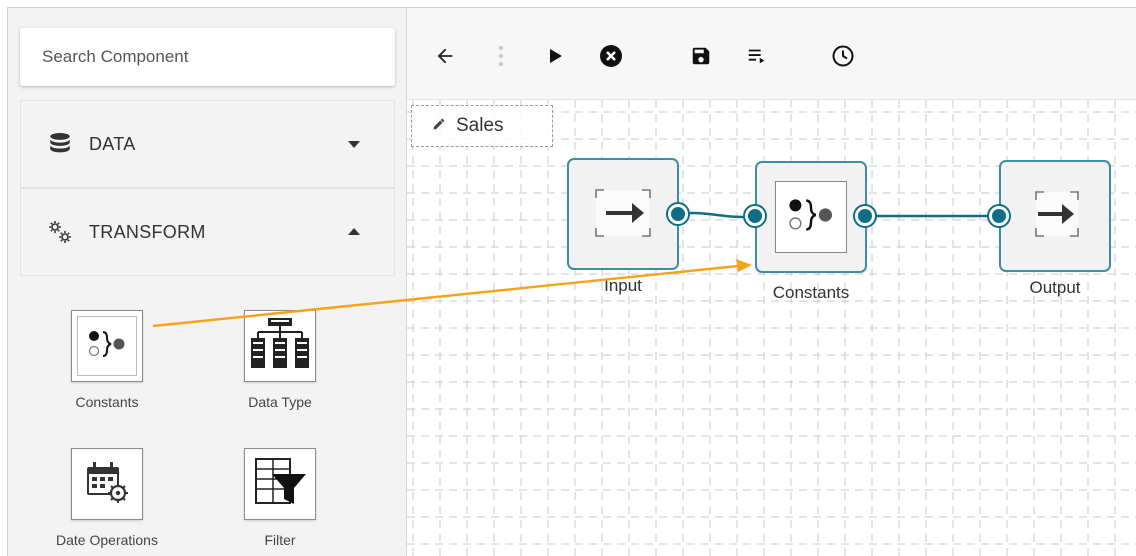 Image resolution: width=1136 pixels, height=556 pixels. Describe the element at coordinates (147, 231) in the screenshot. I see `category-transform-label: TRANSFORM` at that location.